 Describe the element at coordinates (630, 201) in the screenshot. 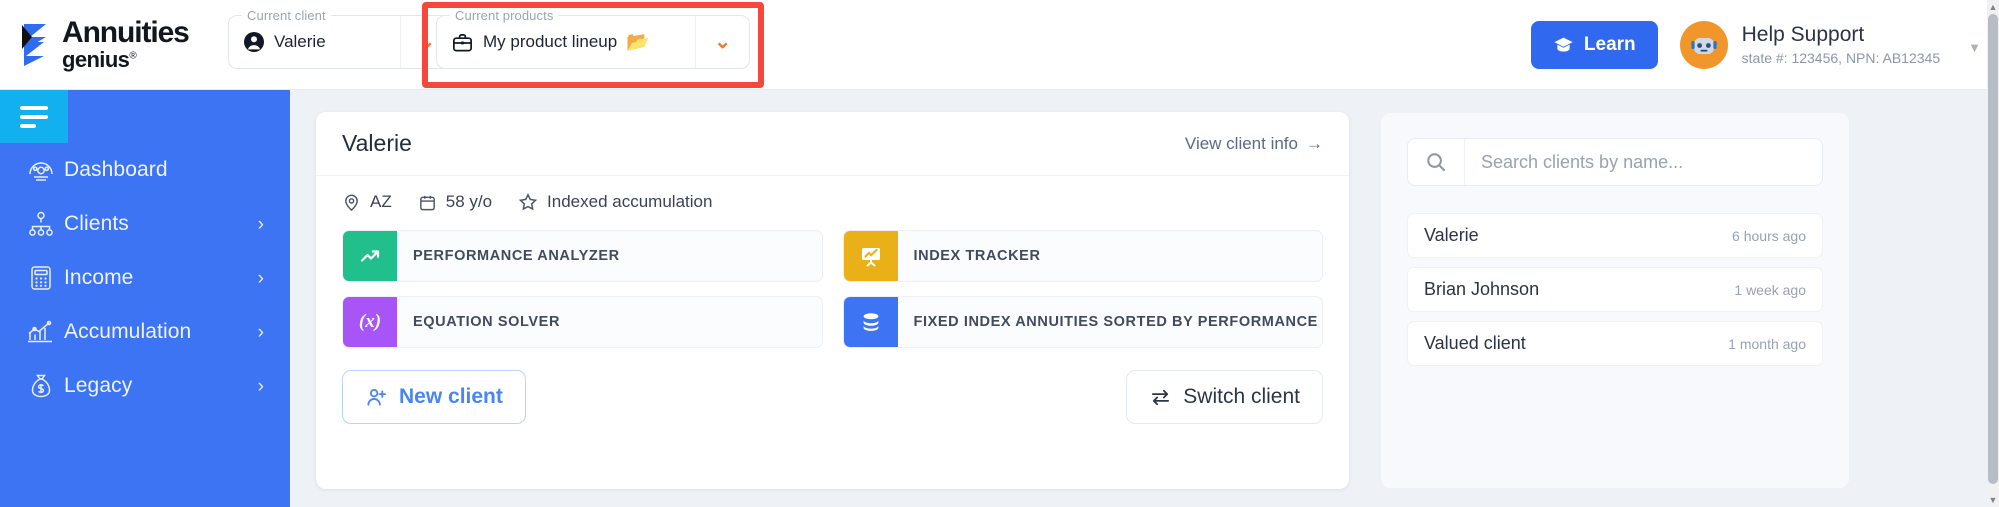

I see `client-objective-value: Indexed accumulation` at that location.